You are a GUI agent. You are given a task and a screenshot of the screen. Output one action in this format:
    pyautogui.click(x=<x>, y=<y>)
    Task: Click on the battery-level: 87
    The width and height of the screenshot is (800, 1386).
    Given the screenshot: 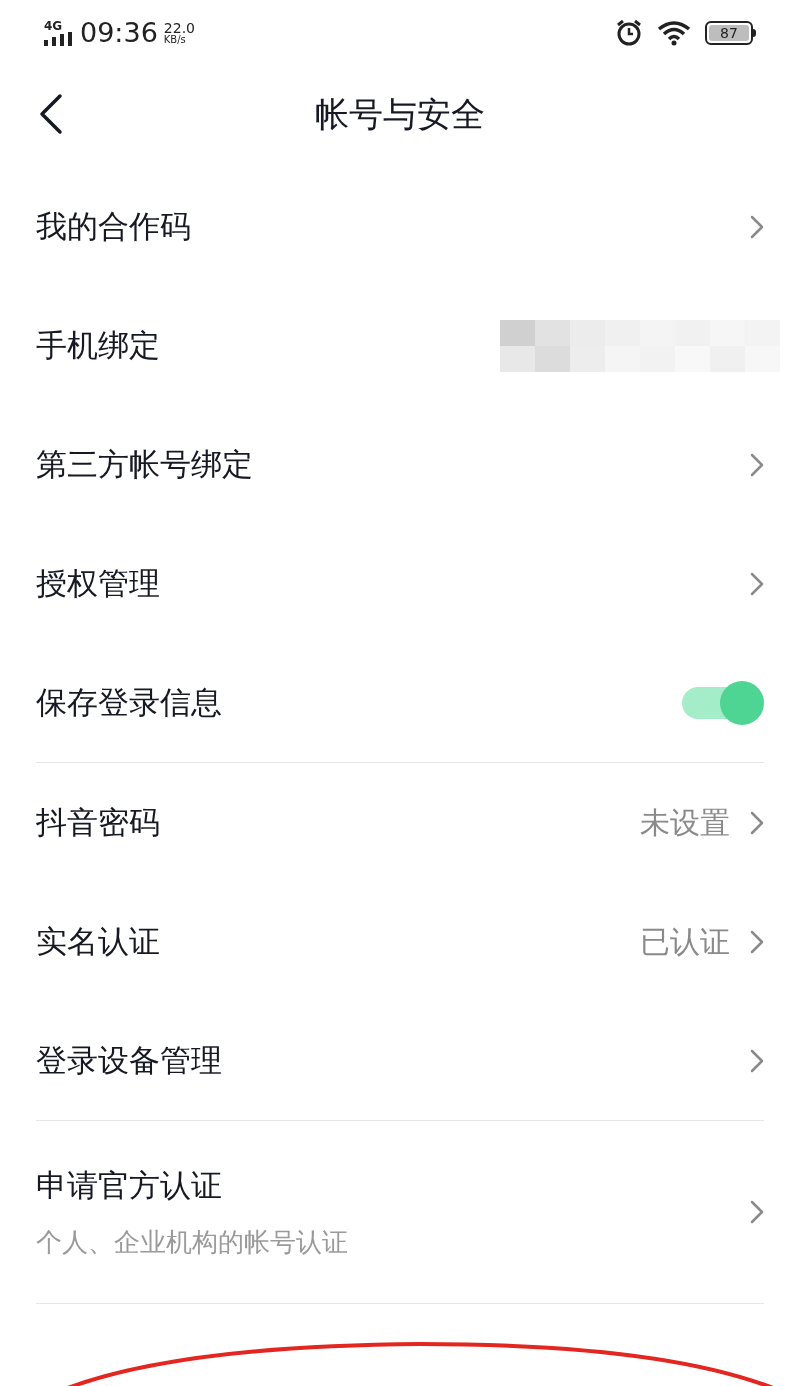 What is the action you would take?
    pyautogui.click(x=729, y=33)
    